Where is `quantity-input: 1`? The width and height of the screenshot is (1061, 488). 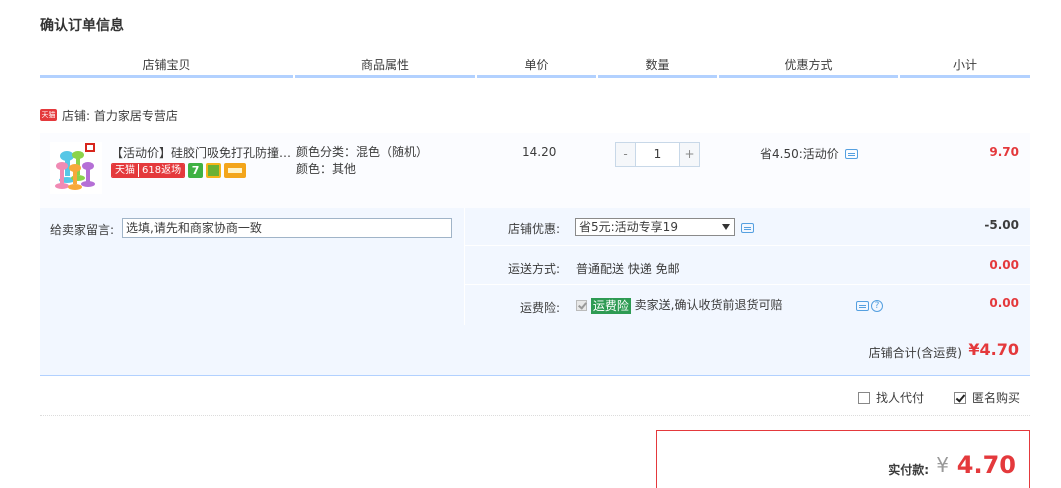
quantity-input: 1 is located at coordinates (657, 154).